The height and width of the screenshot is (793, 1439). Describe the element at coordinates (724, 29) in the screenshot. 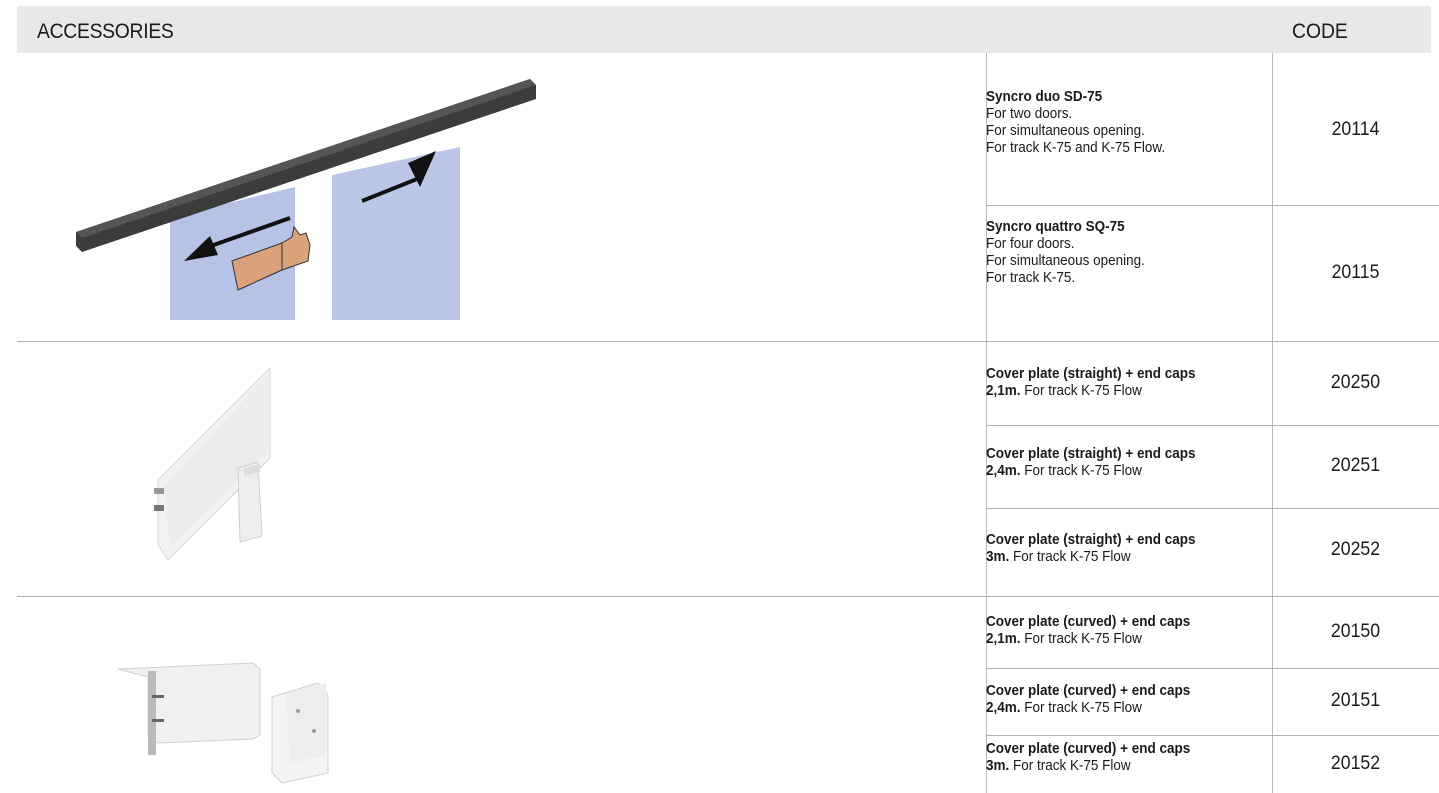

I see `table-header: ACCESSORIES CODE` at that location.